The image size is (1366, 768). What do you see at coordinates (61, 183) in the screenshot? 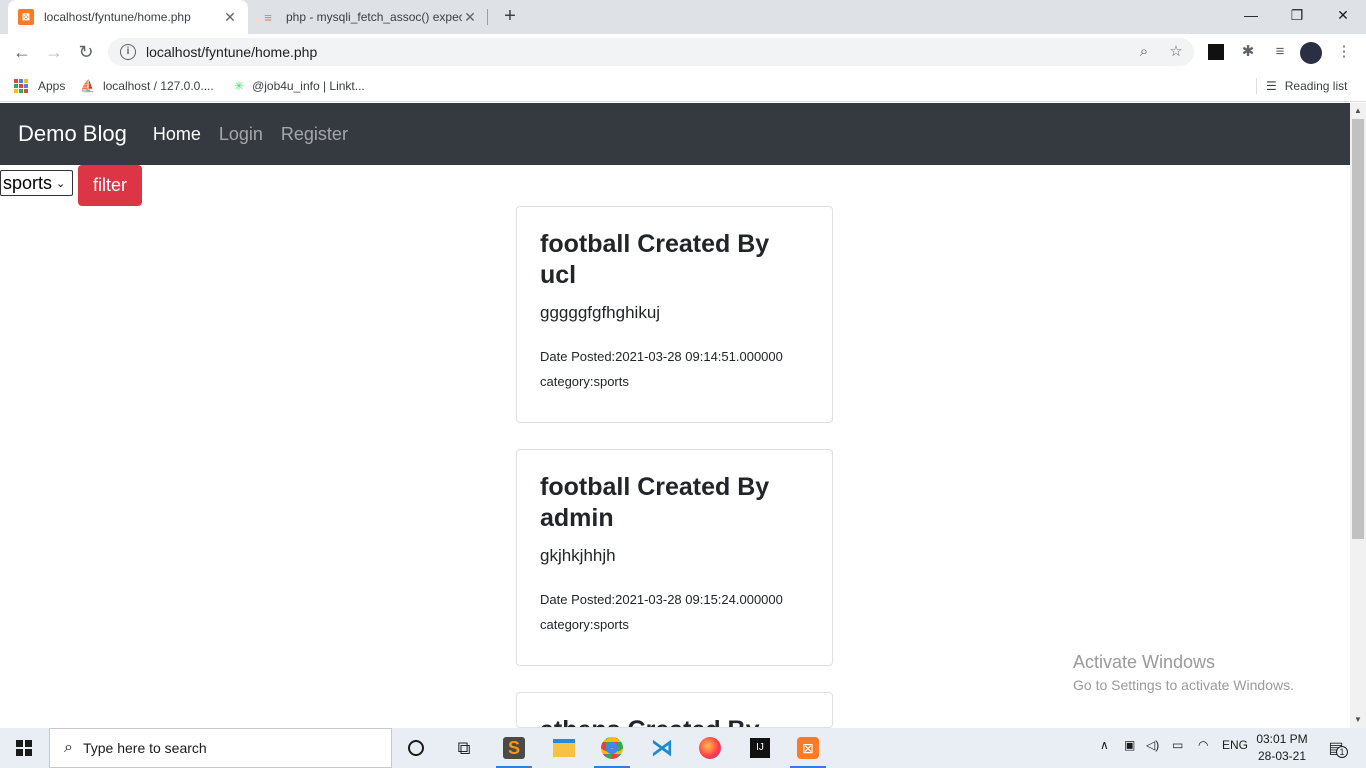
I see `chevron-down-icon: ⌄` at bounding box center [61, 183].